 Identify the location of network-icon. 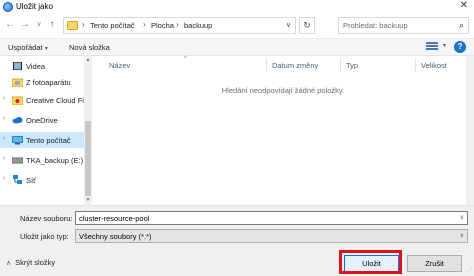
(17, 180).